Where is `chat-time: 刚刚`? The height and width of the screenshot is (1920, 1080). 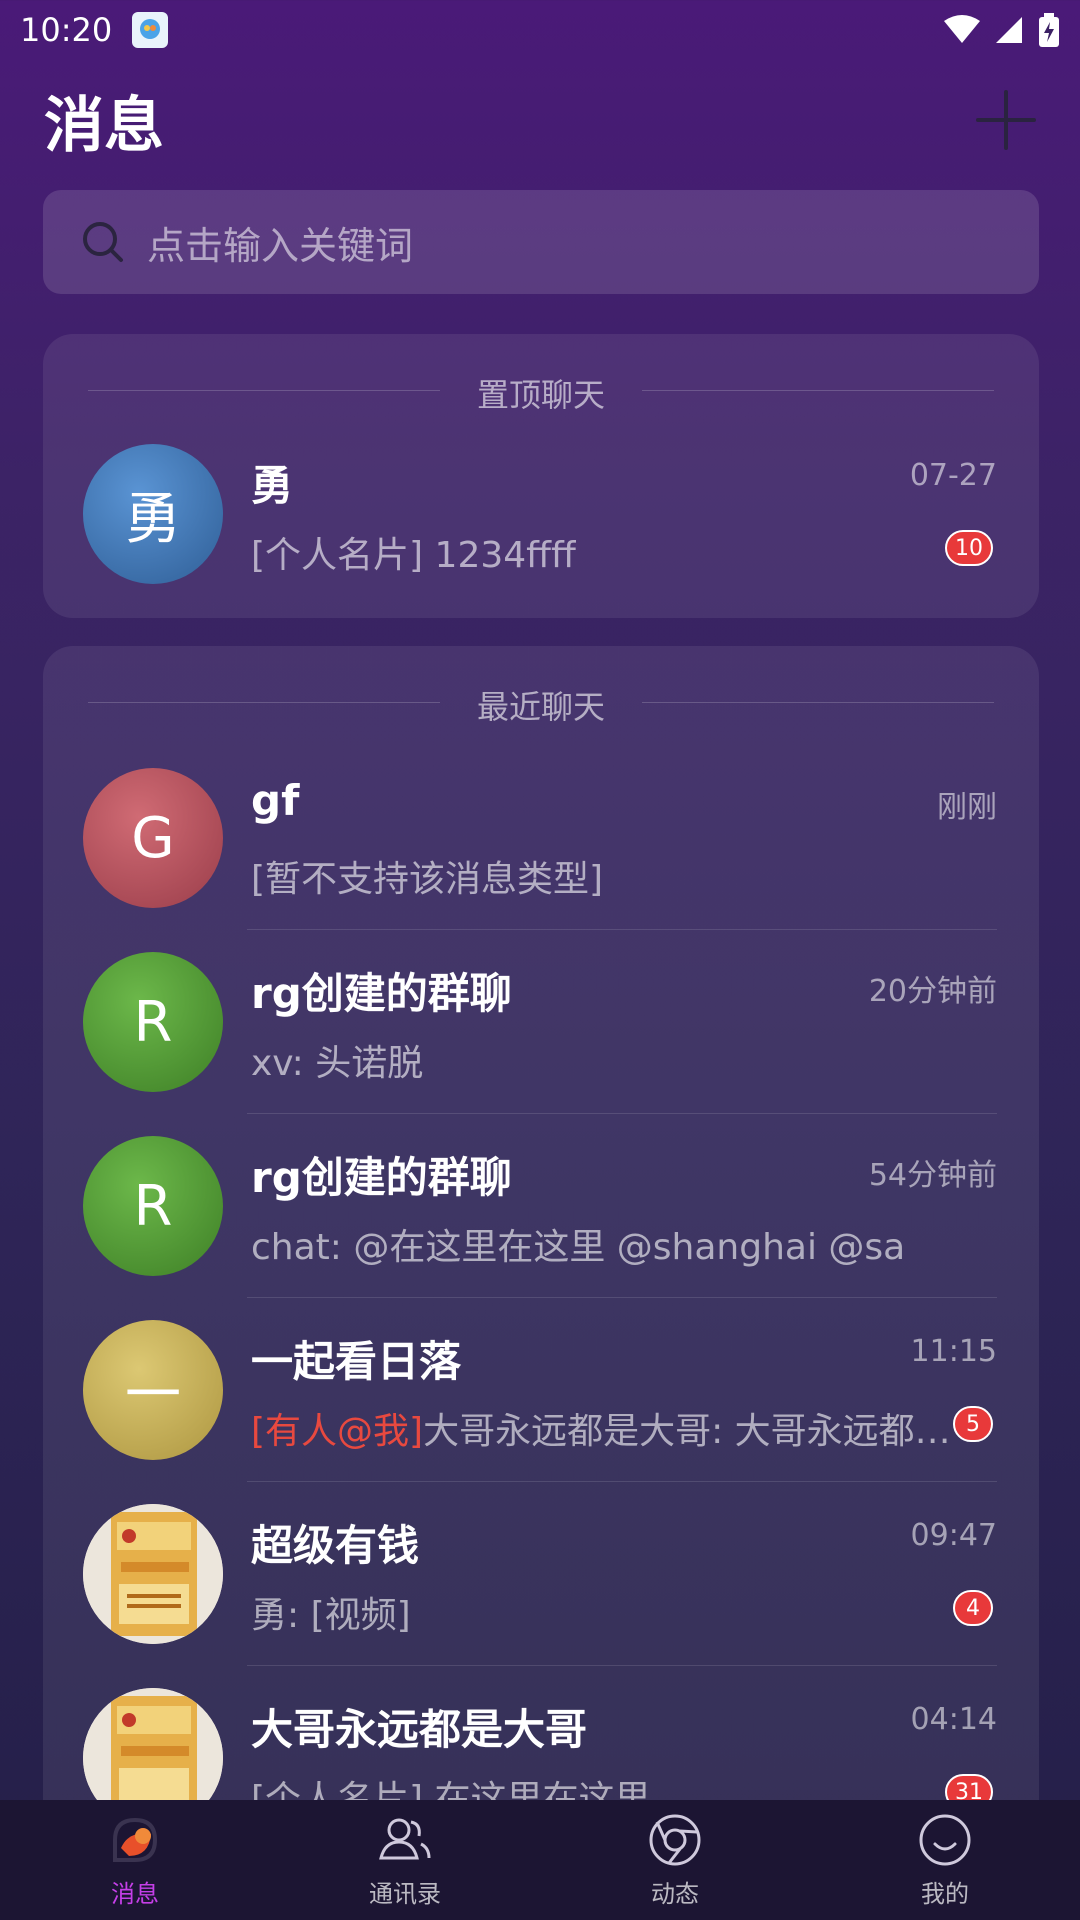 chat-time: 刚刚 is located at coordinates (967, 807).